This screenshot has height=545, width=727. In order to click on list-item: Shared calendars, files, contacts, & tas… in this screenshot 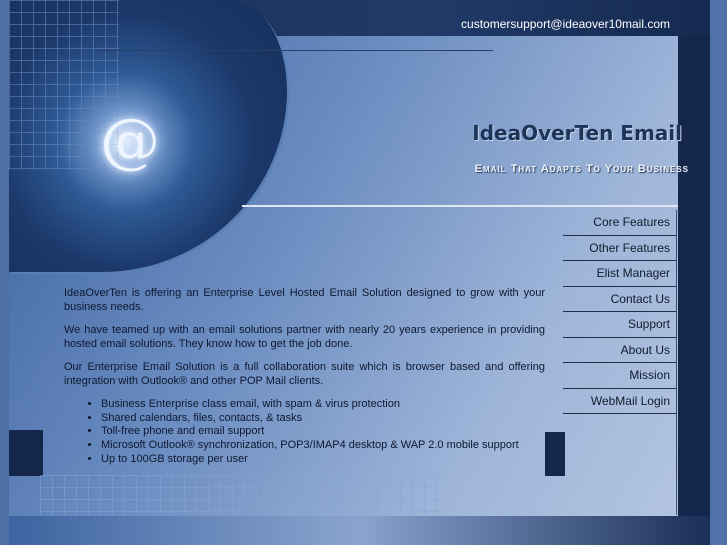, I will do `click(323, 419)`.